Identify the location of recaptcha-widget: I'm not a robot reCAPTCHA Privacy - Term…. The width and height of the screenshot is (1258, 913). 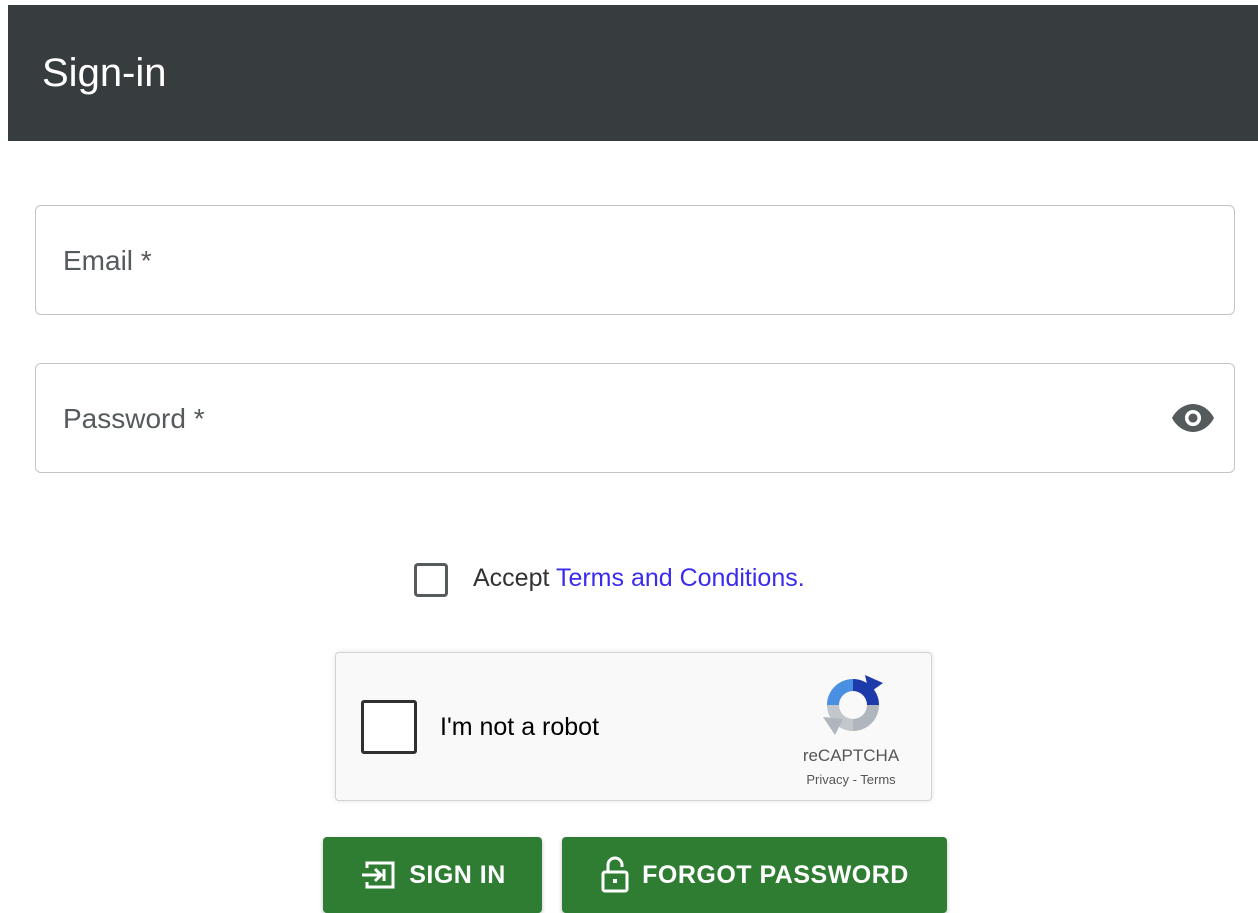
(633, 726).